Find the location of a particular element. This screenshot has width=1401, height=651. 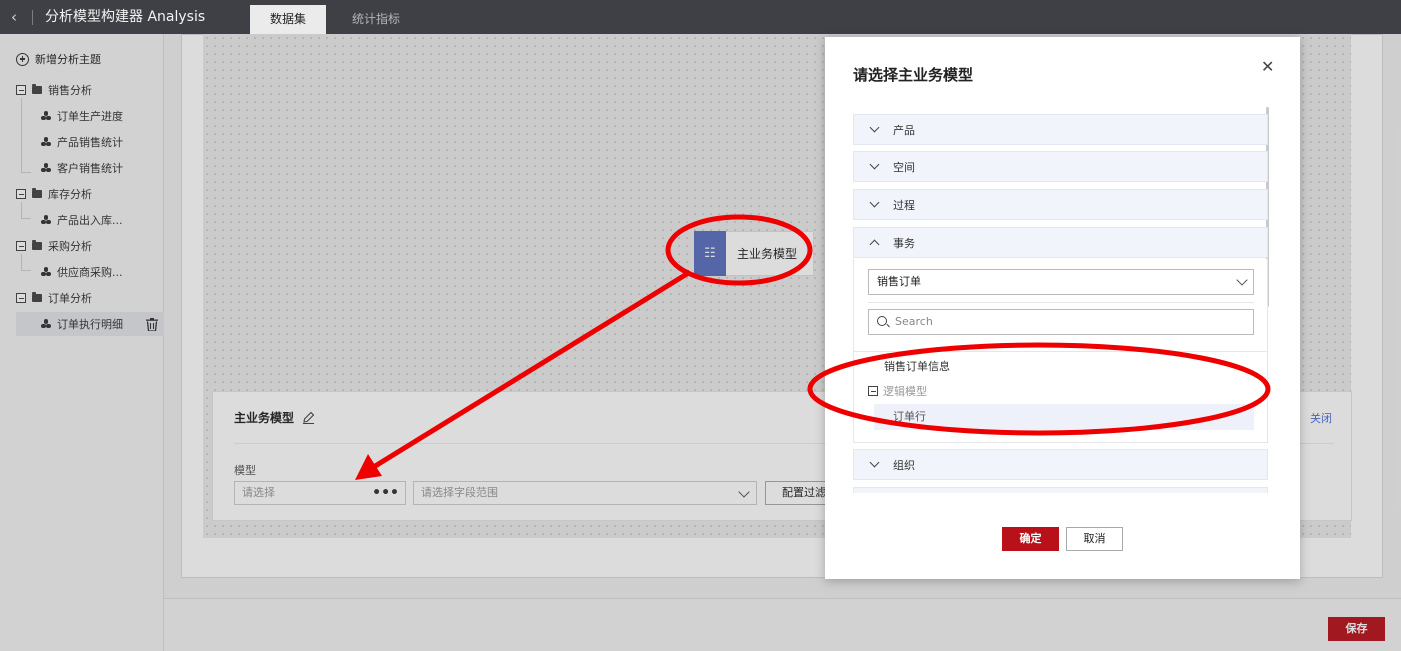

select-value: 销售订单 is located at coordinates (899, 281).